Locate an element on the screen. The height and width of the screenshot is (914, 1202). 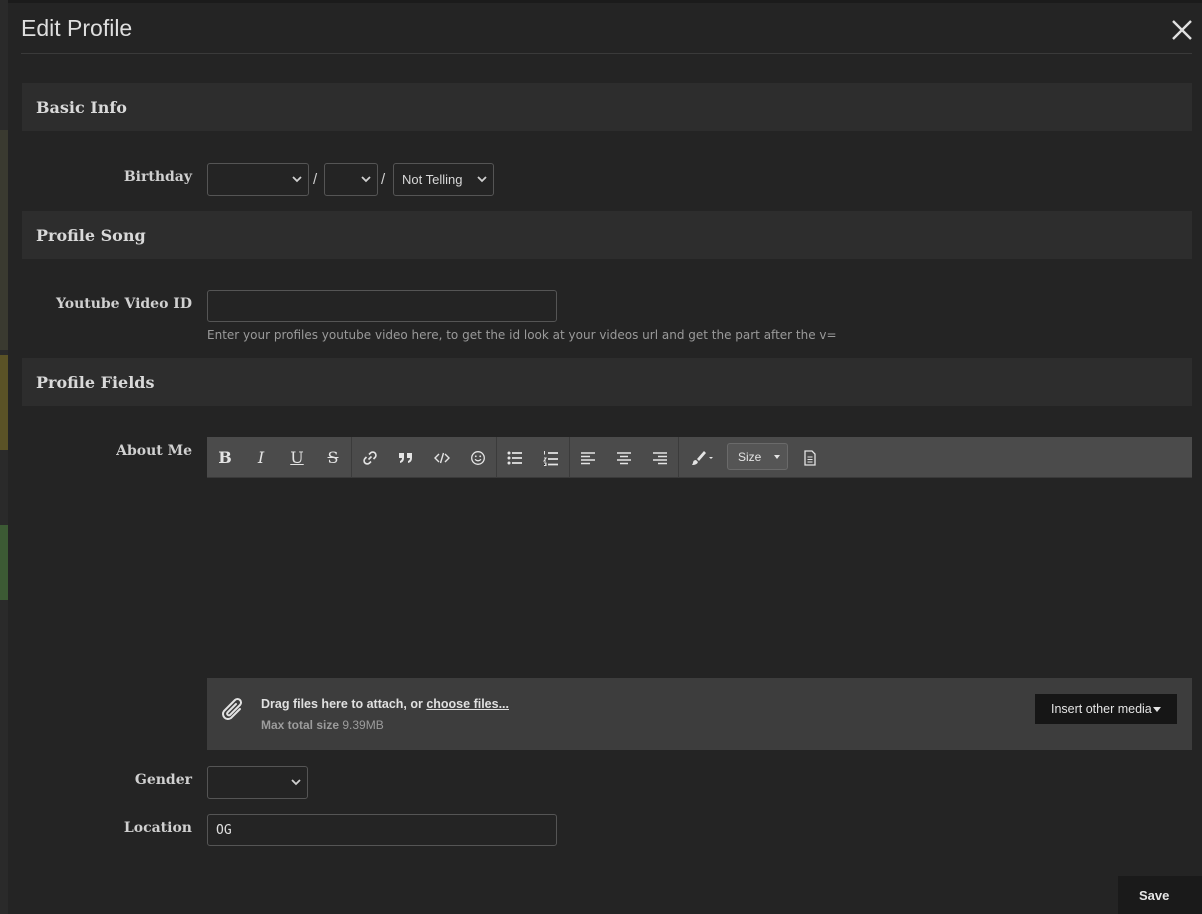
section-profile-song: Profile Song is located at coordinates (607, 235).